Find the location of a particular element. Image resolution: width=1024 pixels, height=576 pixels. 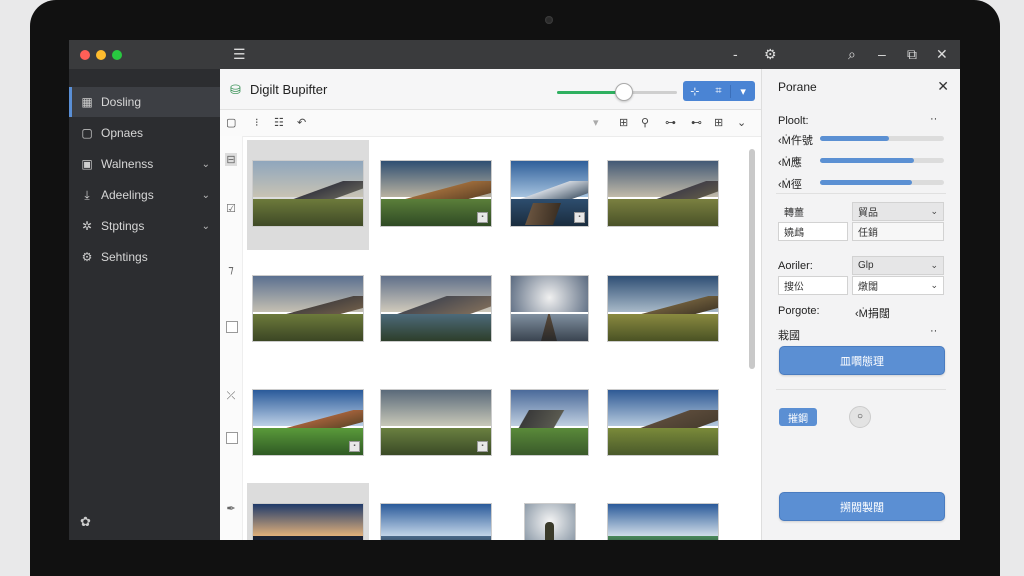

page-title: Digilt Bupifter is located at coordinates (289, 89).